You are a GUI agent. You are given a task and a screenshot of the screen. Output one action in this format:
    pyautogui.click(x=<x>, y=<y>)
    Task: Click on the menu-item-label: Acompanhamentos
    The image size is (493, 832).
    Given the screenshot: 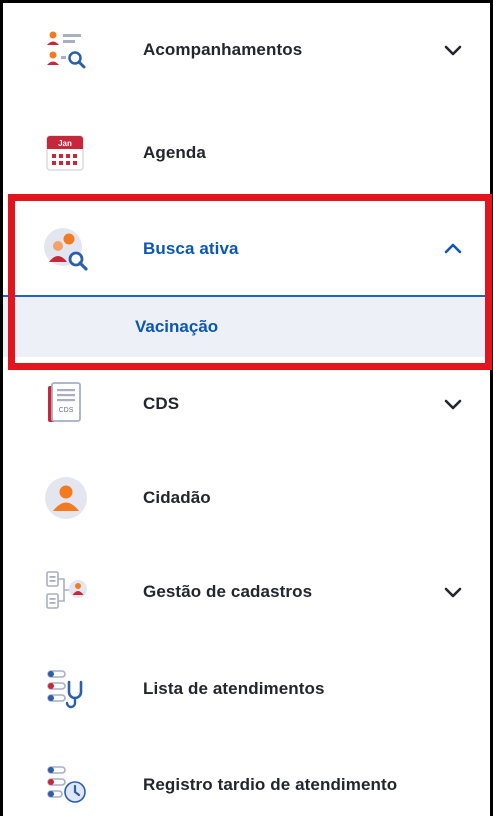 What is the action you would take?
    pyautogui.click(x=223, y=49)
    